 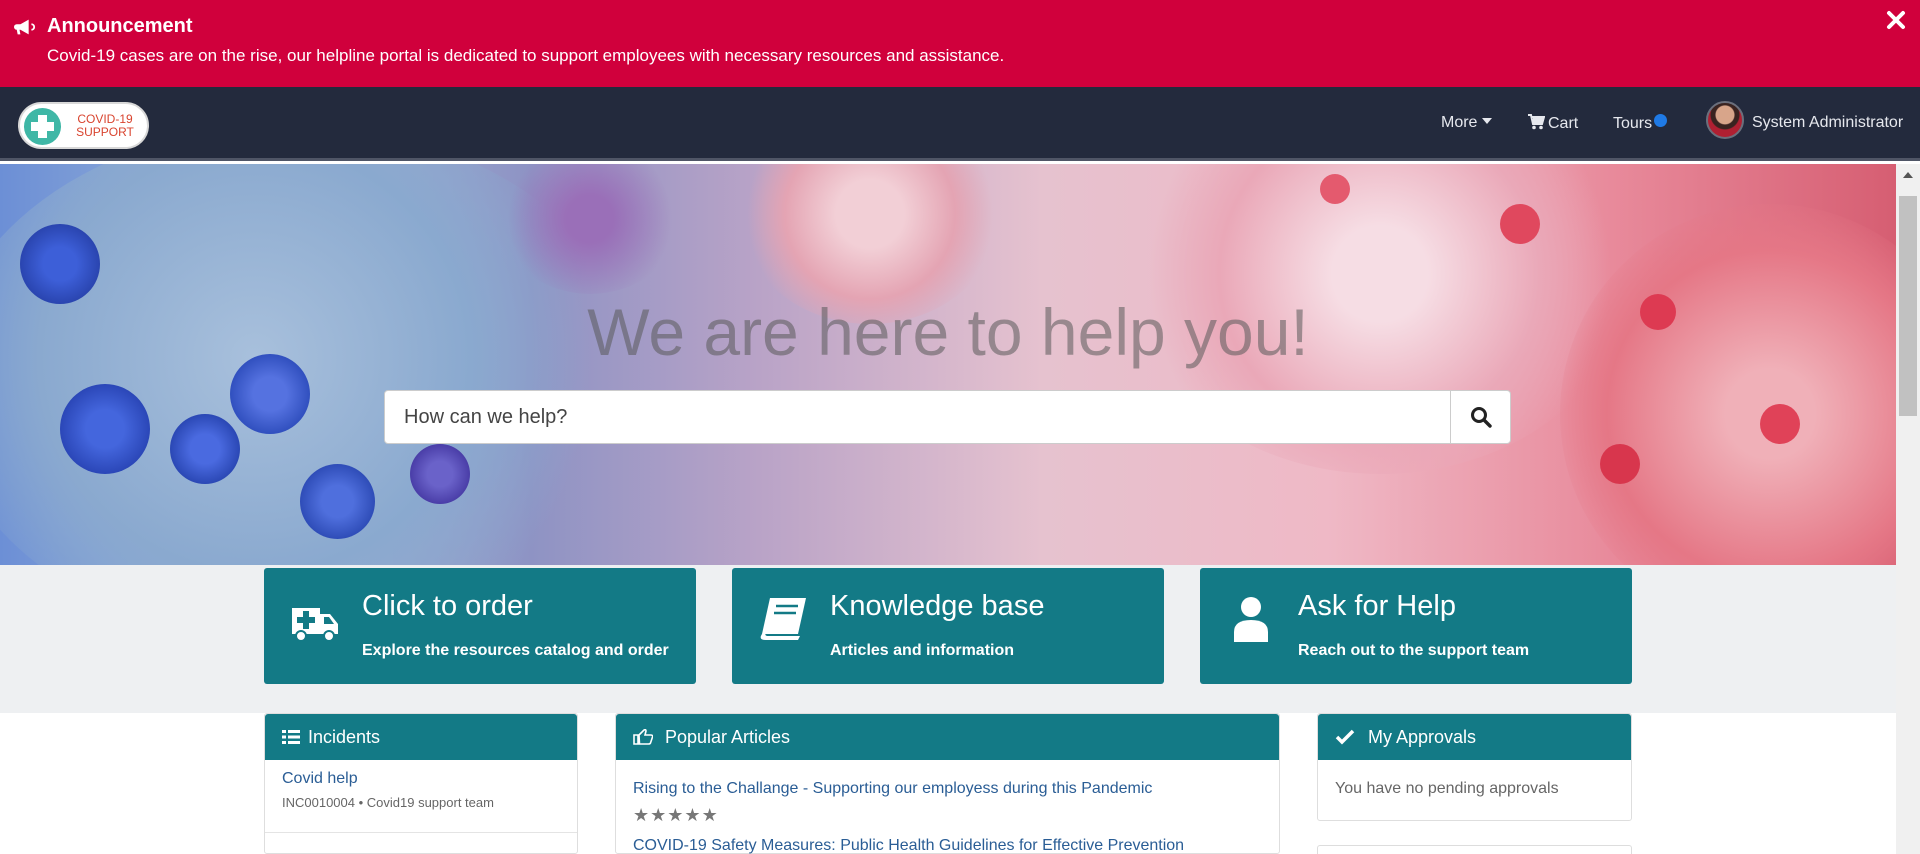 What do you see at coordinates (1633, 123) in the screenshot?
I see `tours-label: Tours` at bounding box center [1633, 123].